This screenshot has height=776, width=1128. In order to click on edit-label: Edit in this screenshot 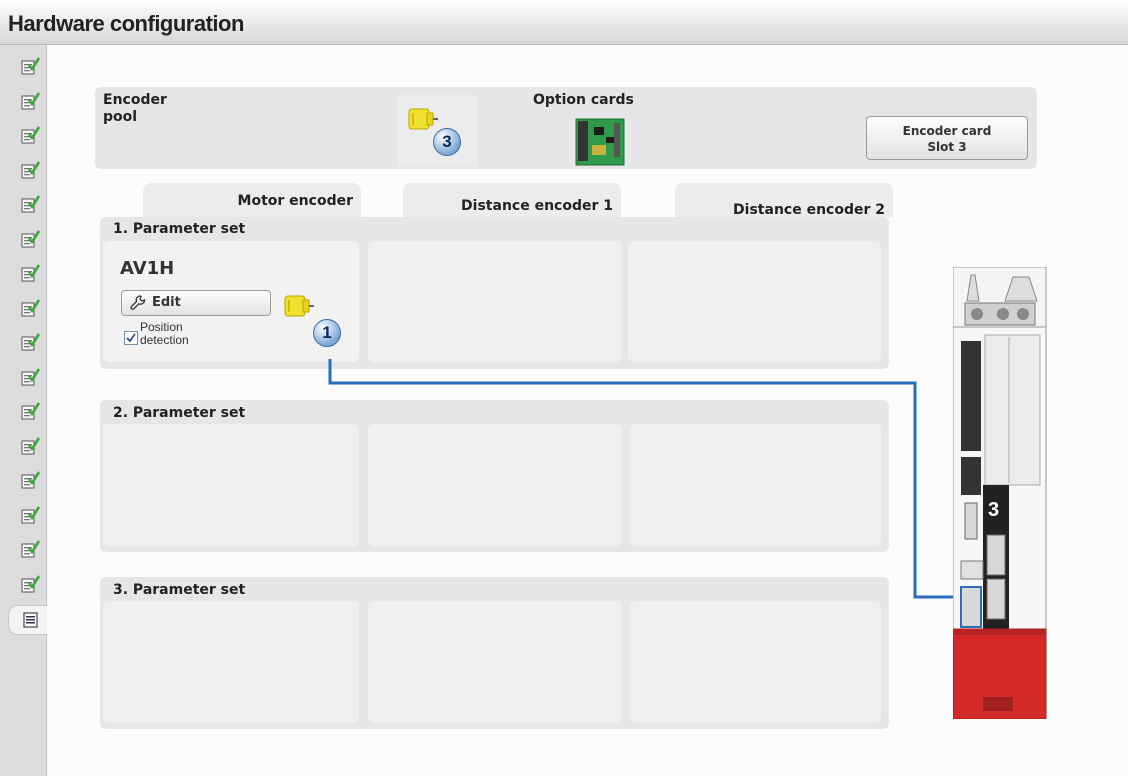, I will do `click(166, 302)`.